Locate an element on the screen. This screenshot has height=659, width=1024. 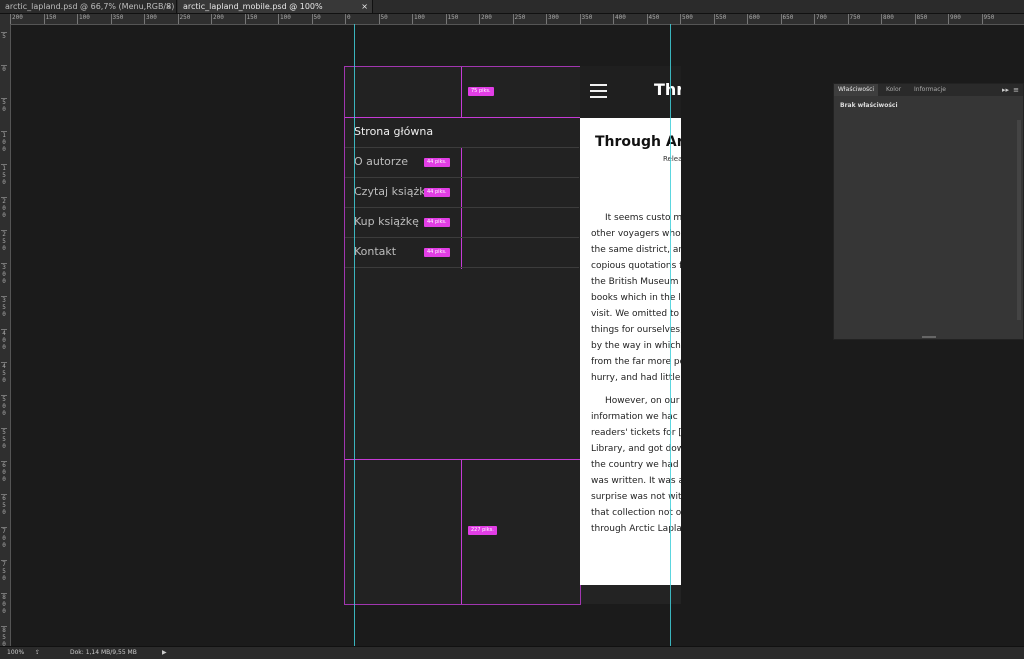
menu-item-read: Czytaj książkę 44 piks. is located at coordinates (462, 193).